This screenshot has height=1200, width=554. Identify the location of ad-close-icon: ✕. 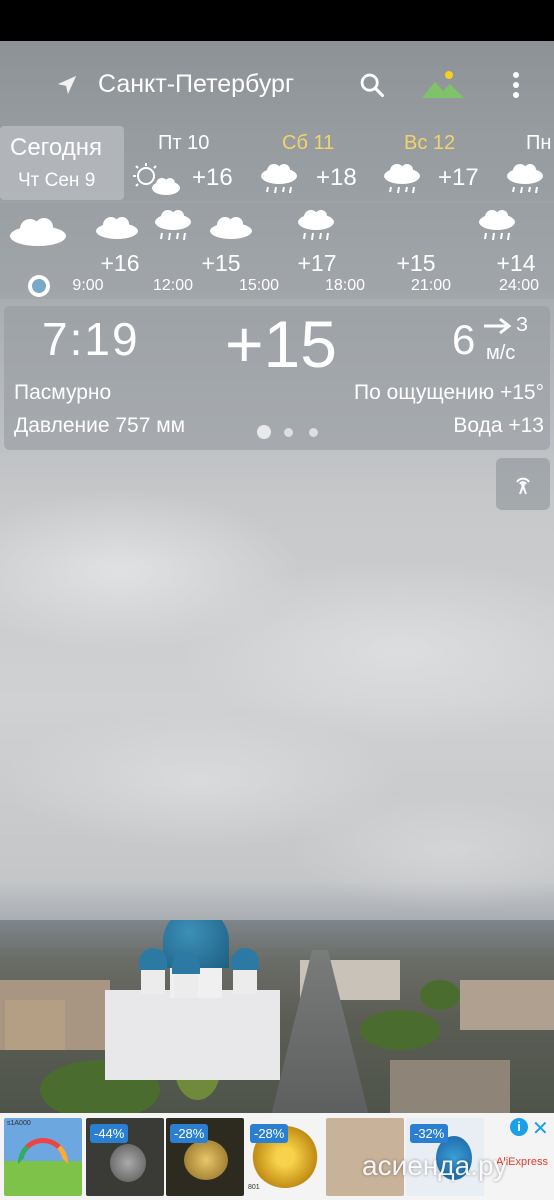
(540, 1128).